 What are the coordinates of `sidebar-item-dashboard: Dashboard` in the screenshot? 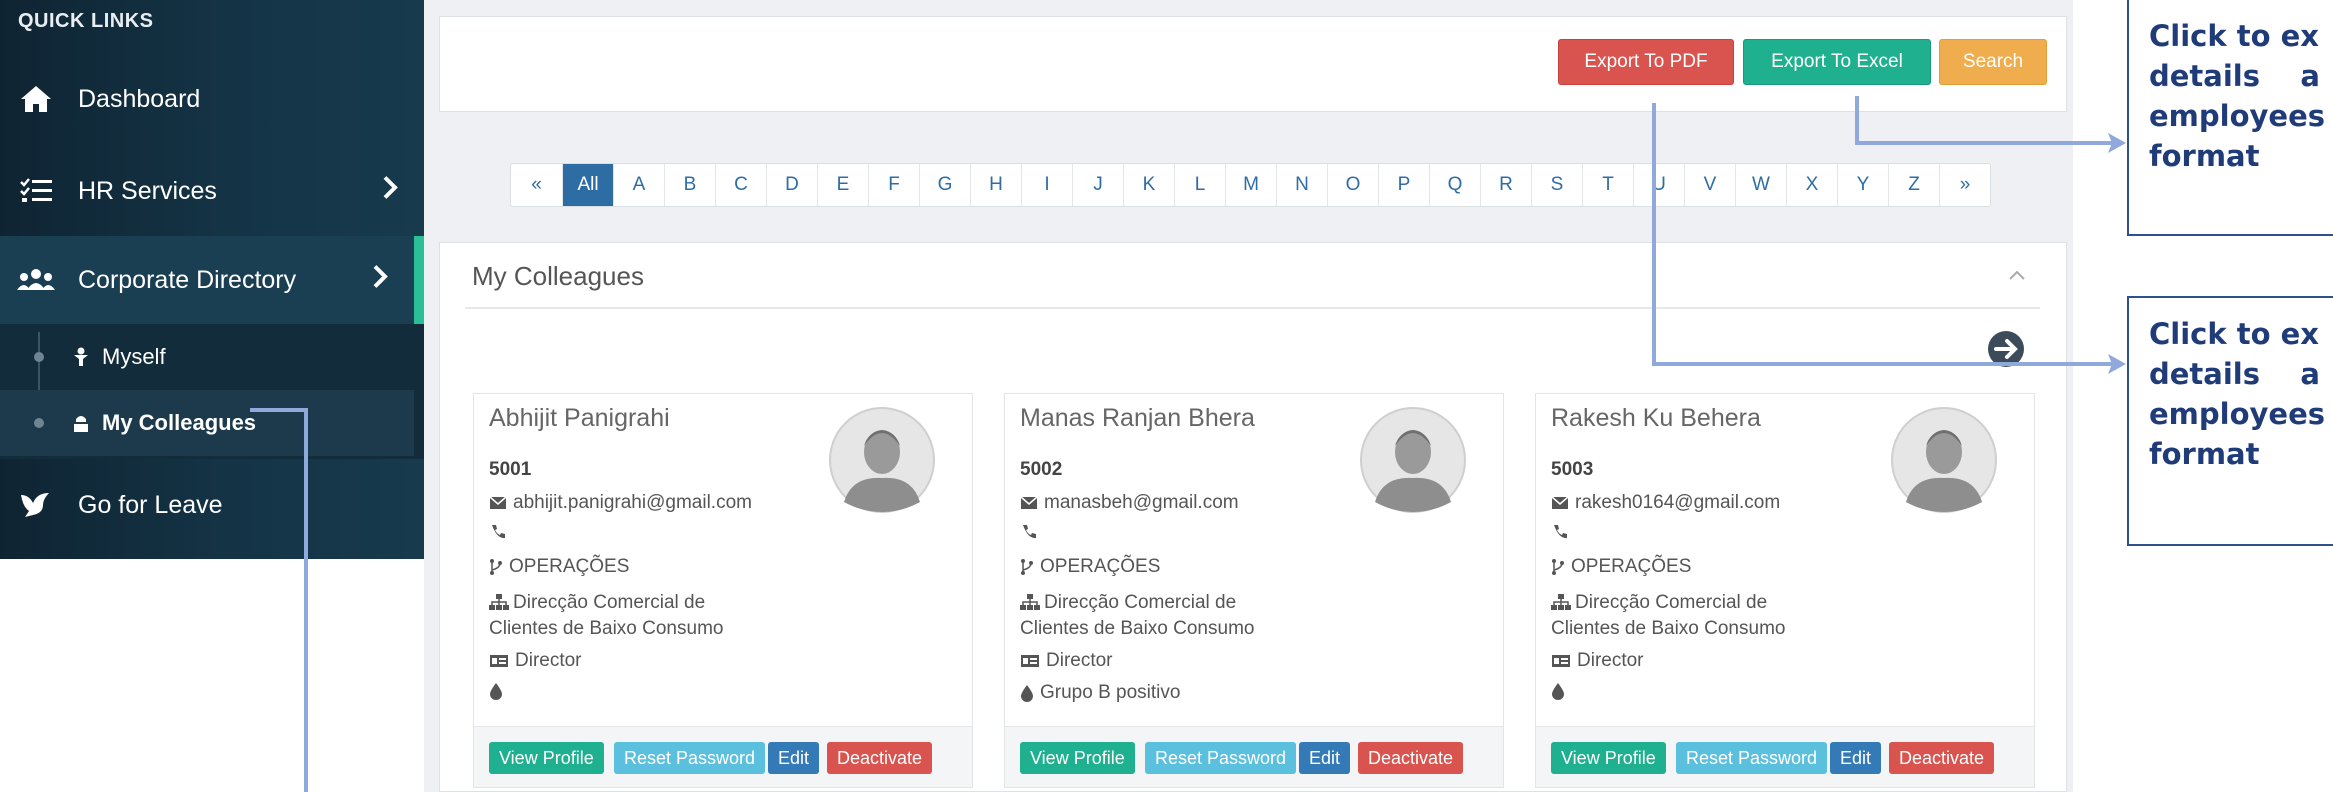 It's located at (212, 99).